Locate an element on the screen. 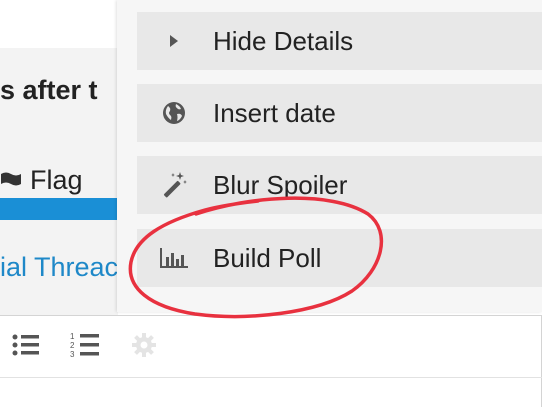 The height and width of the screenshot is (407, 542). flag-button: Flag is located at coordinates (59, 180).